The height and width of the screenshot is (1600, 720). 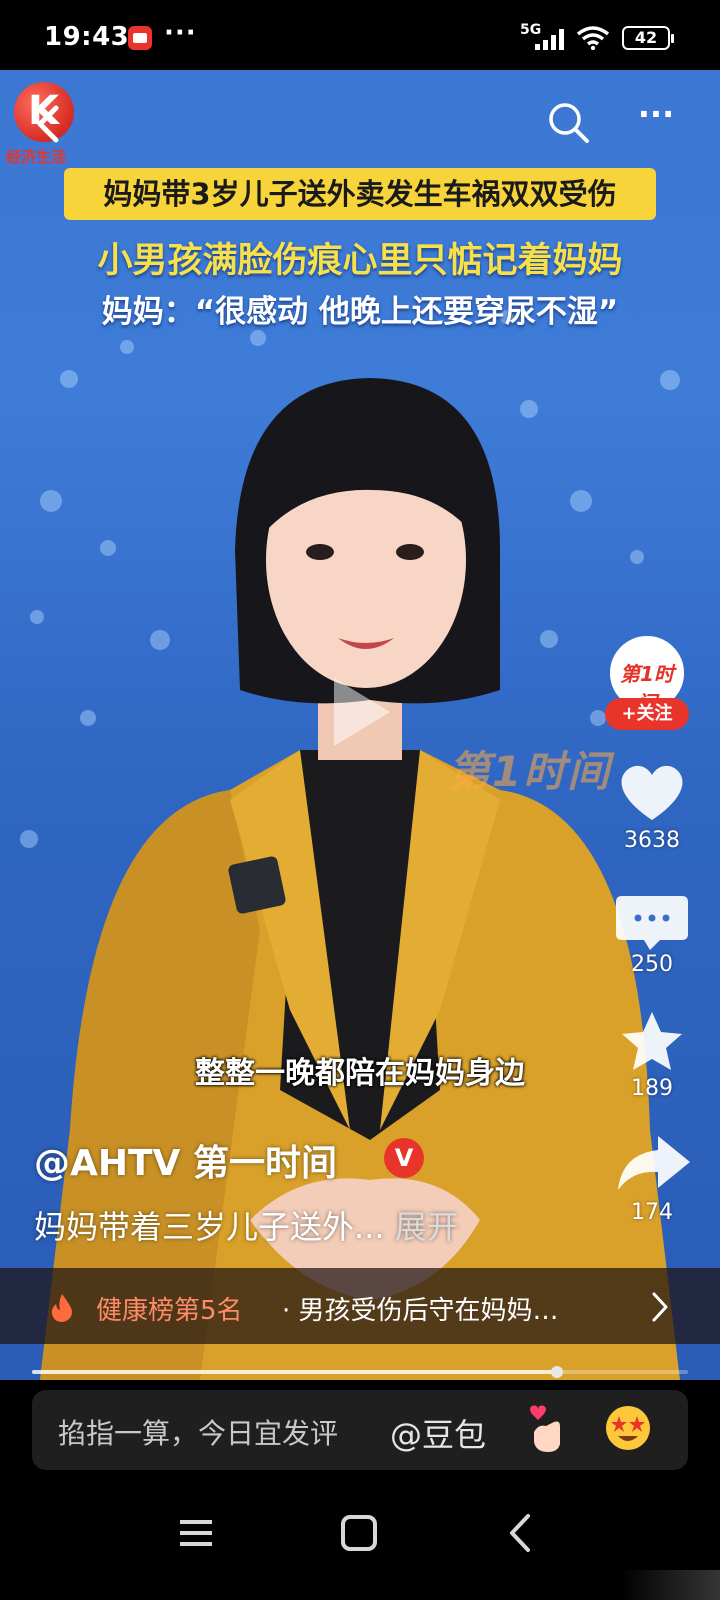 I want to click on mention-doubao: @豆包, so click(x=438, y=1433).